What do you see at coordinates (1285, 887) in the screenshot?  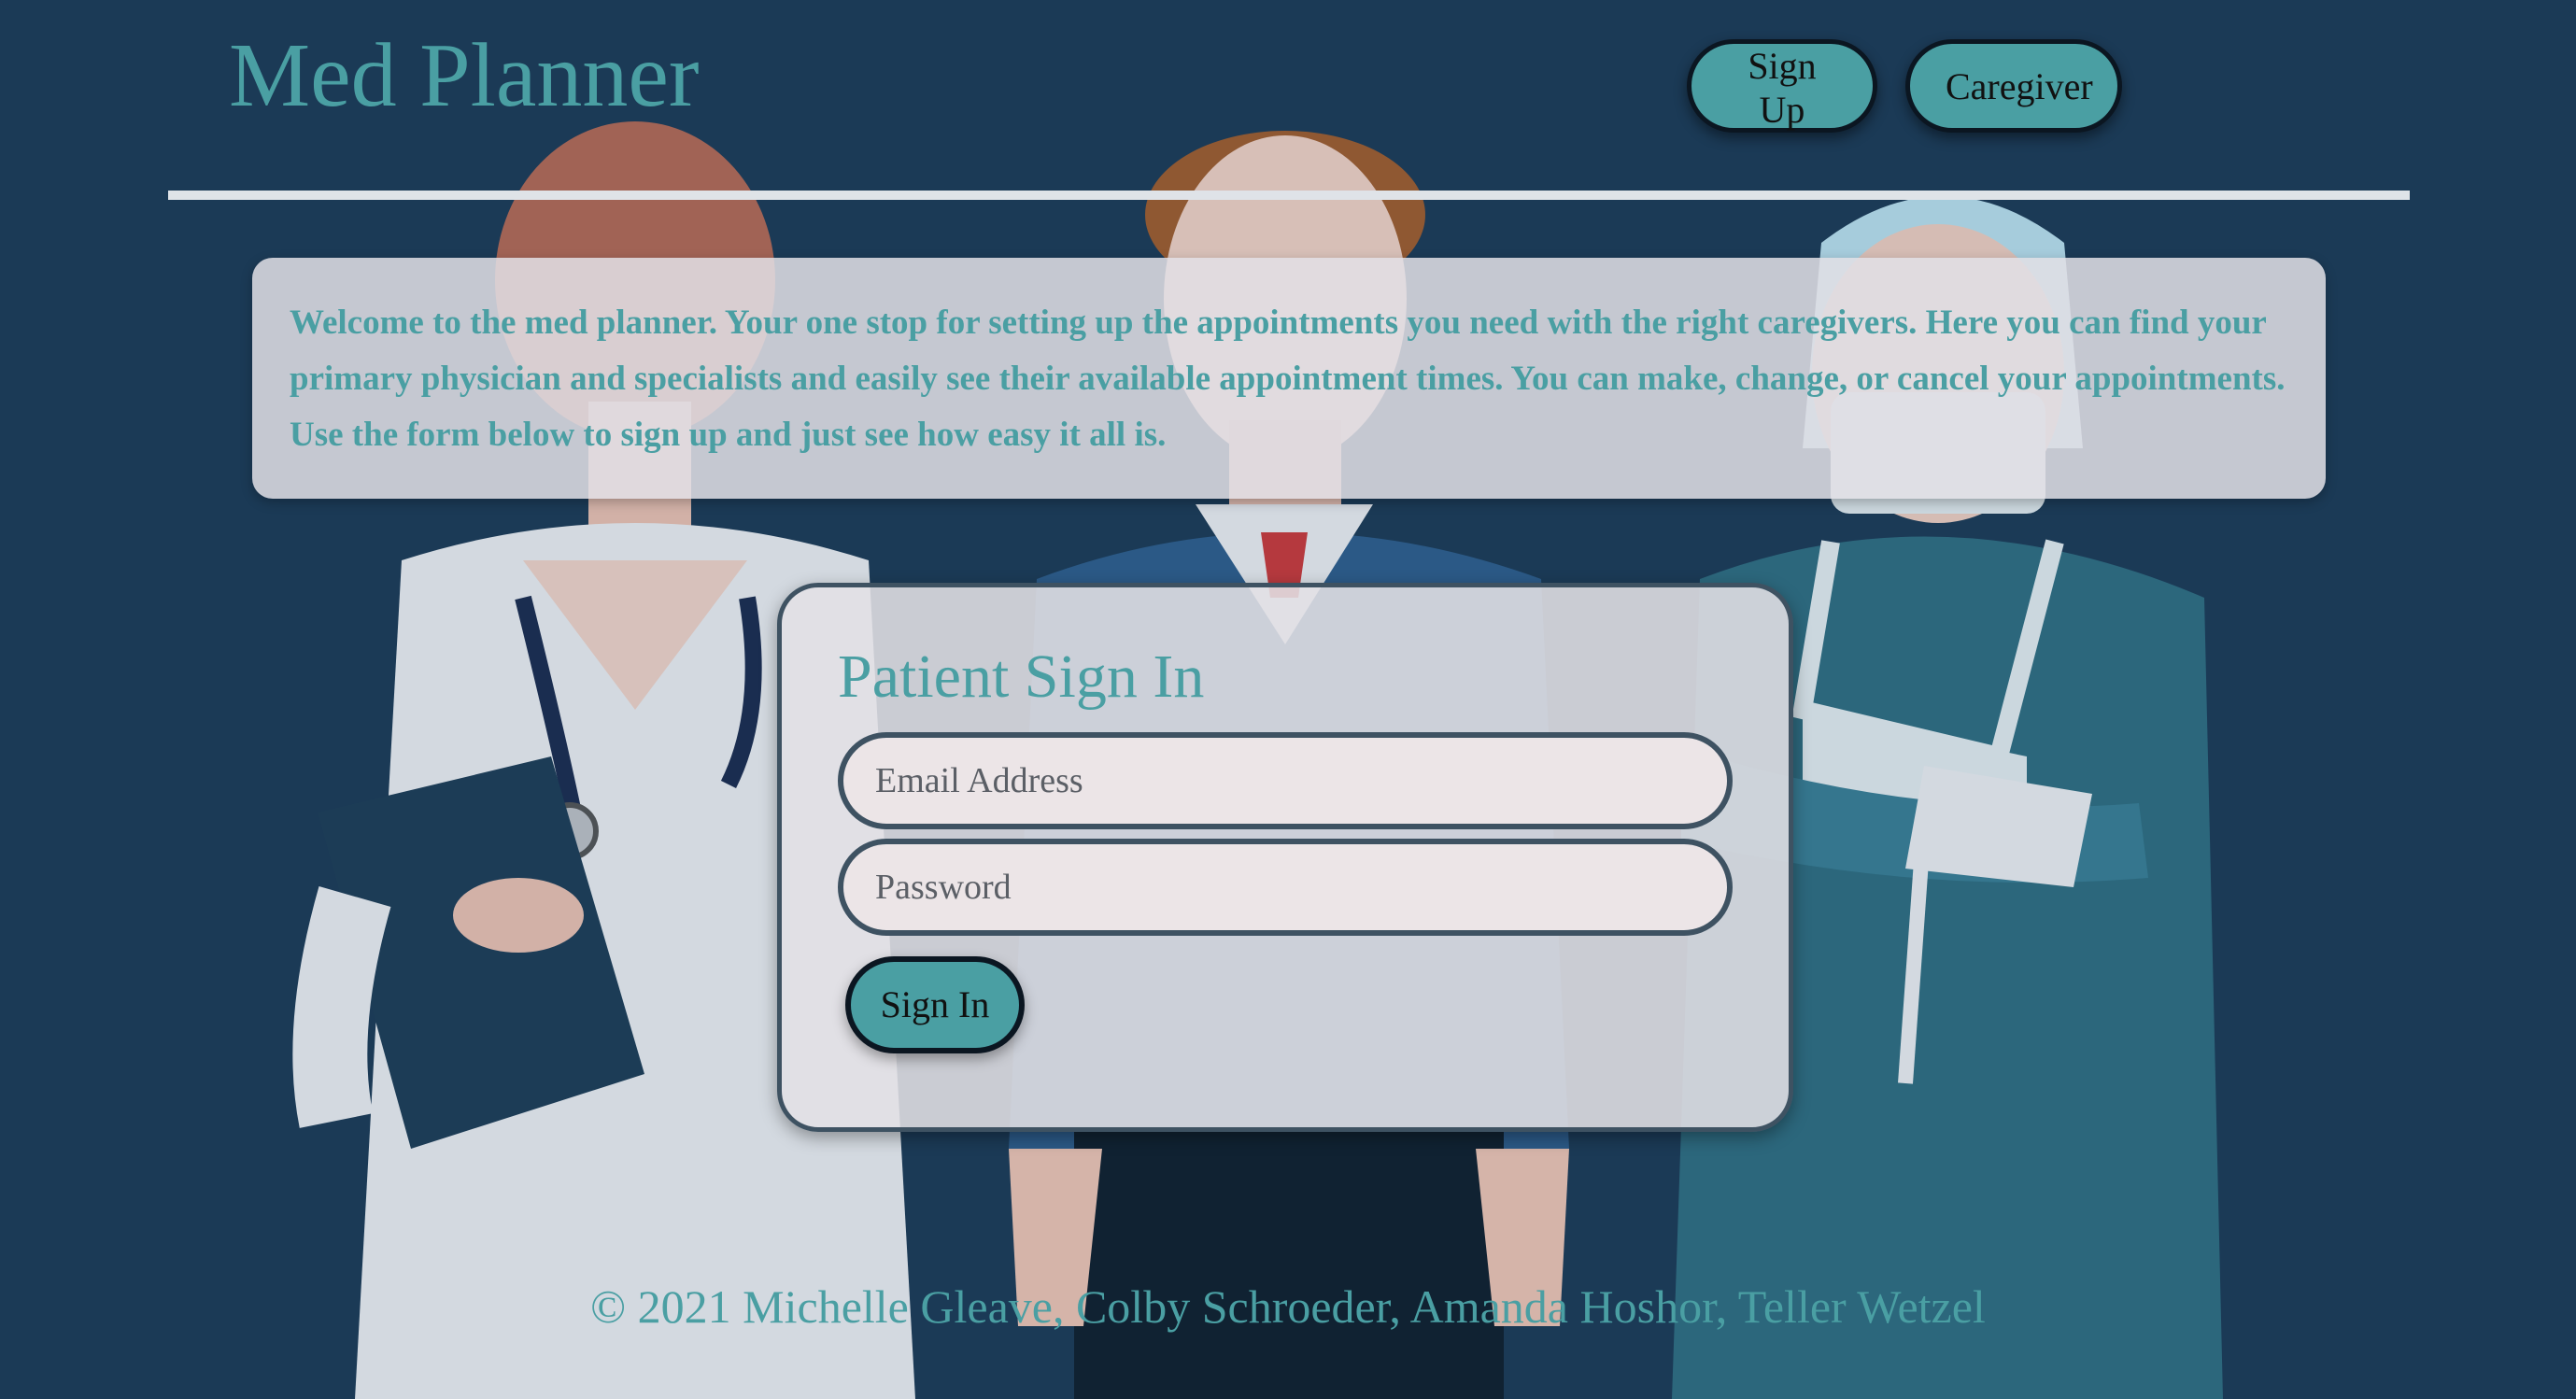 I see `password-field` at bounding box center [1285, 887].